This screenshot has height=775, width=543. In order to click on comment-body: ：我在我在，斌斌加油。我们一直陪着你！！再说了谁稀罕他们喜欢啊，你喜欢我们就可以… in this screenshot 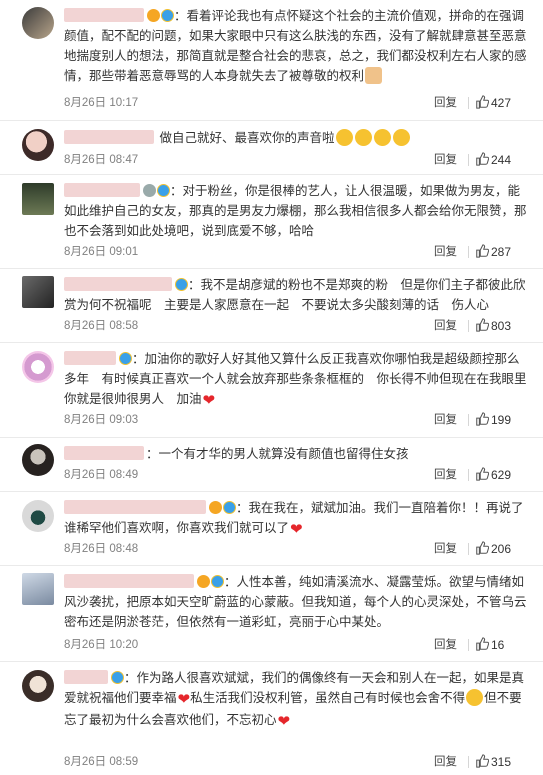, I will do `click(297, 519)`.